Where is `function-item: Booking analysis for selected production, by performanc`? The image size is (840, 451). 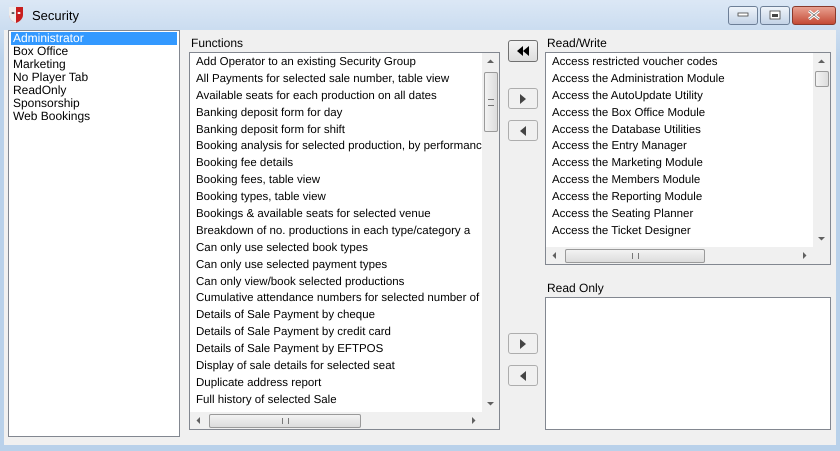
function-item: Booking analysis for selected production, by performanc is located at coordinates (339, 147).